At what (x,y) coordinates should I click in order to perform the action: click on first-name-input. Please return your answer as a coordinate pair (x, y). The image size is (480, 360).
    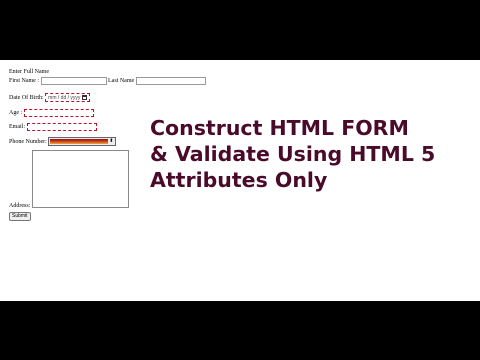
    Looking at the image, I should click on (73, 81).